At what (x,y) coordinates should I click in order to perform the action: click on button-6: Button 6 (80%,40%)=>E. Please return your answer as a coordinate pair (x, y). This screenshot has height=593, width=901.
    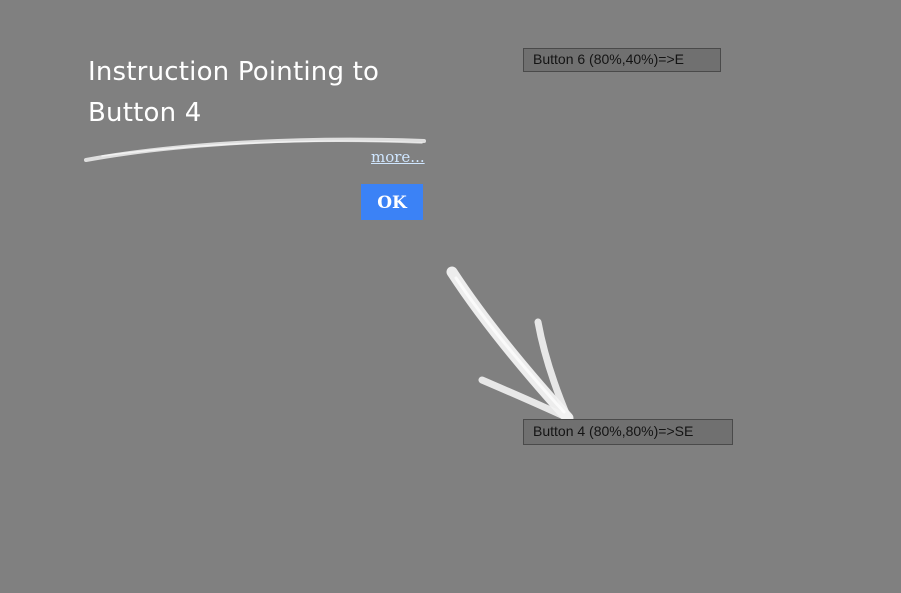
    Looking at the image, I should click on (622, 60).